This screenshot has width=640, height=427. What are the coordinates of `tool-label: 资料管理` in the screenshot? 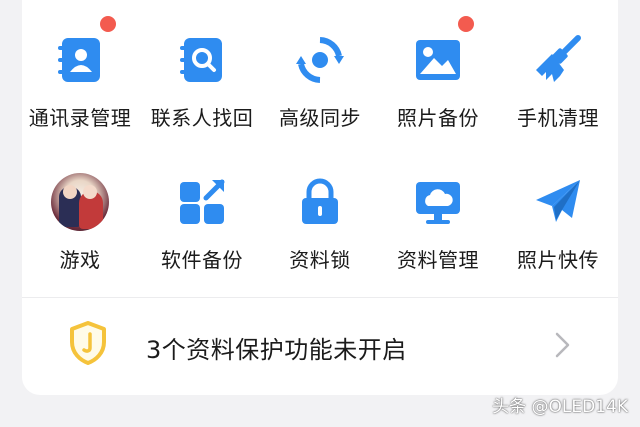 It's located at (438, 260).